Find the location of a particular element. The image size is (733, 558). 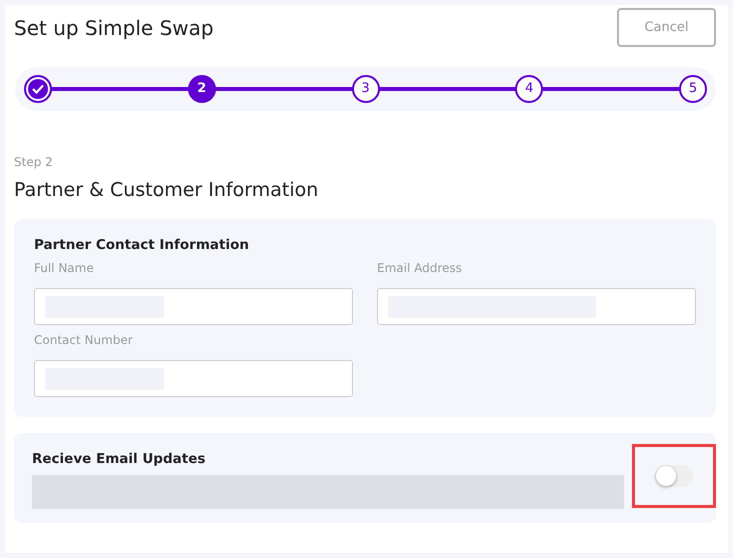

step-circle is located at coordinates (38, 89).